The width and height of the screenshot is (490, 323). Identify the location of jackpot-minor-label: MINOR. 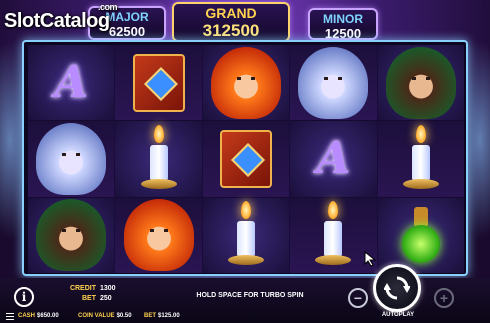
(343, 19).